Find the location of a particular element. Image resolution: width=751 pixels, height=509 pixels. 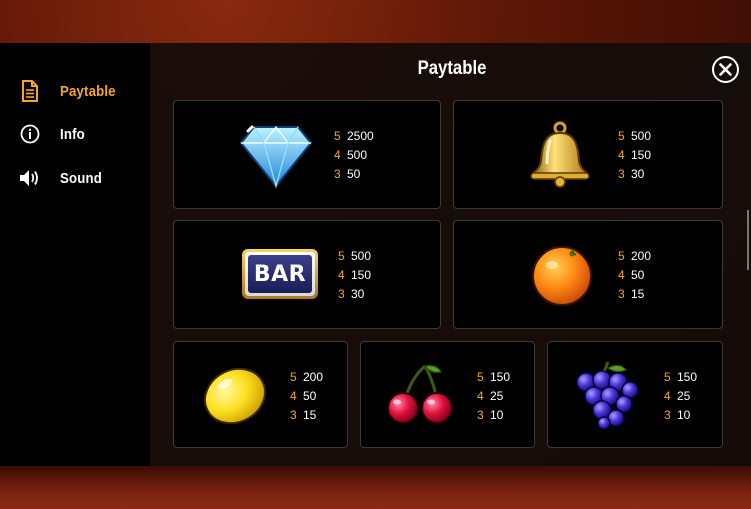

document-icon is located at coordinates (30, 91).